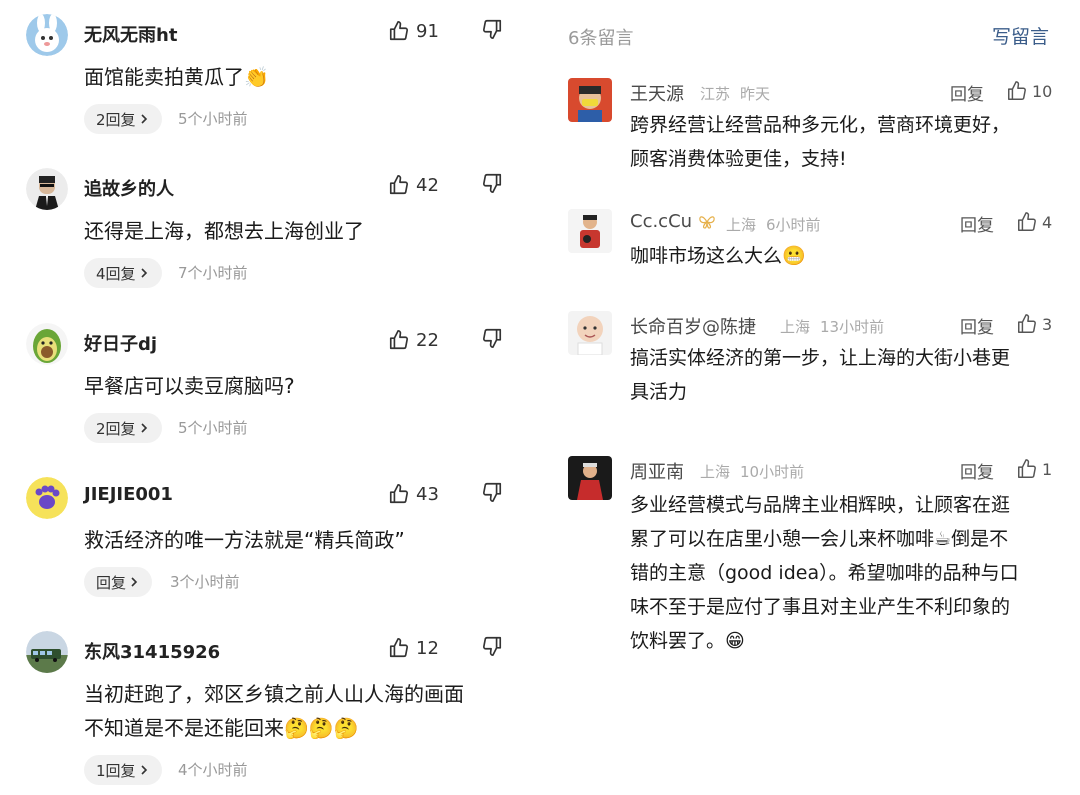 This screenshot has height=795, width=1080. What do you see at coordinates (657, 471) in the screenshot?
I see `username: 周亚南` at bounding box center [657, 471].